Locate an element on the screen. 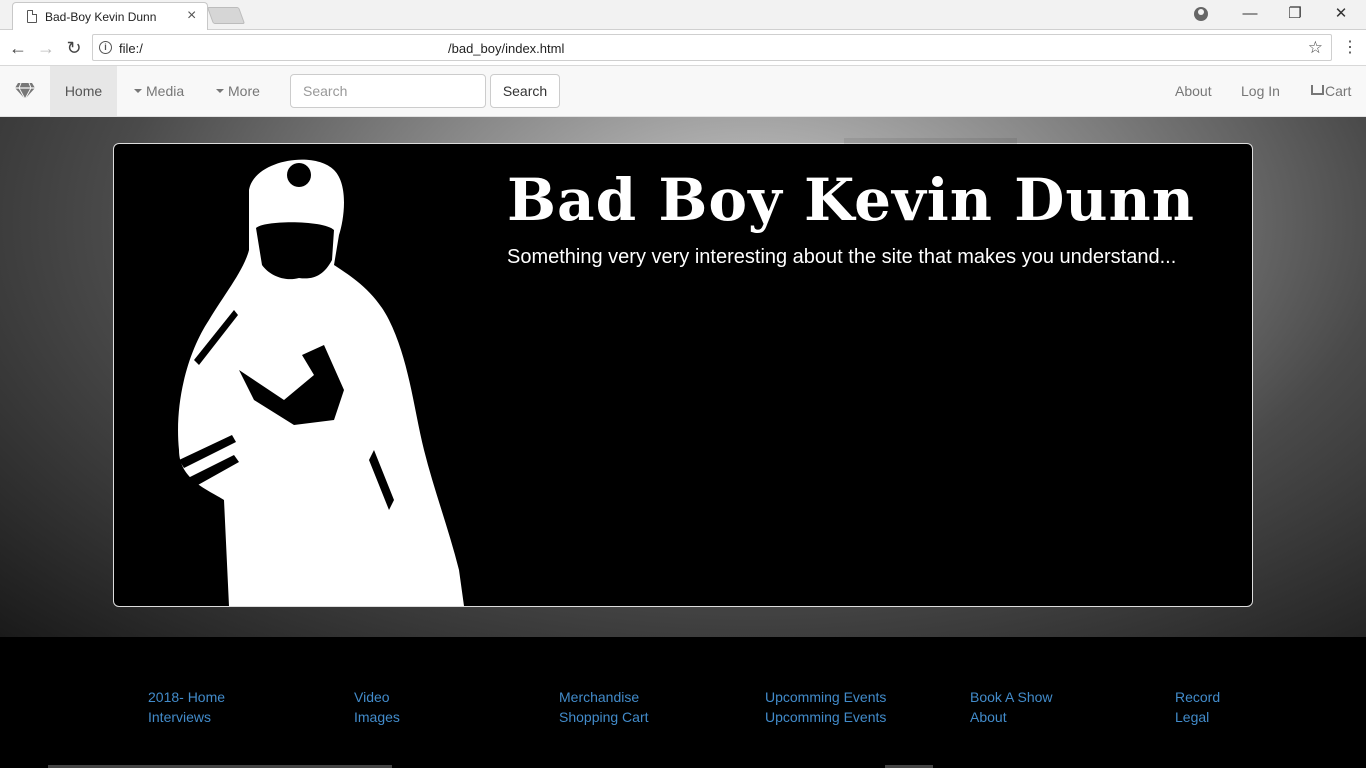  browser-toolbar: ← → ↻ i file:/ /bad_boy/index.html ☆ ⋮ is located at coordinates (683, 48).